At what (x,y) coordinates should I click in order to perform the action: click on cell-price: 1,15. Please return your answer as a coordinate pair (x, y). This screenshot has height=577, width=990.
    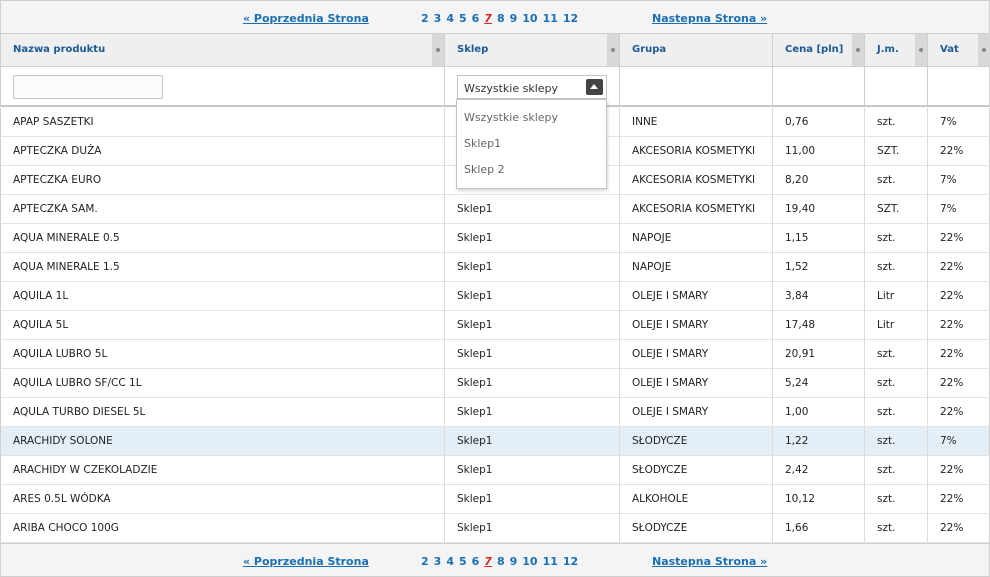
    Looking at the image, I should click on (819, 238).